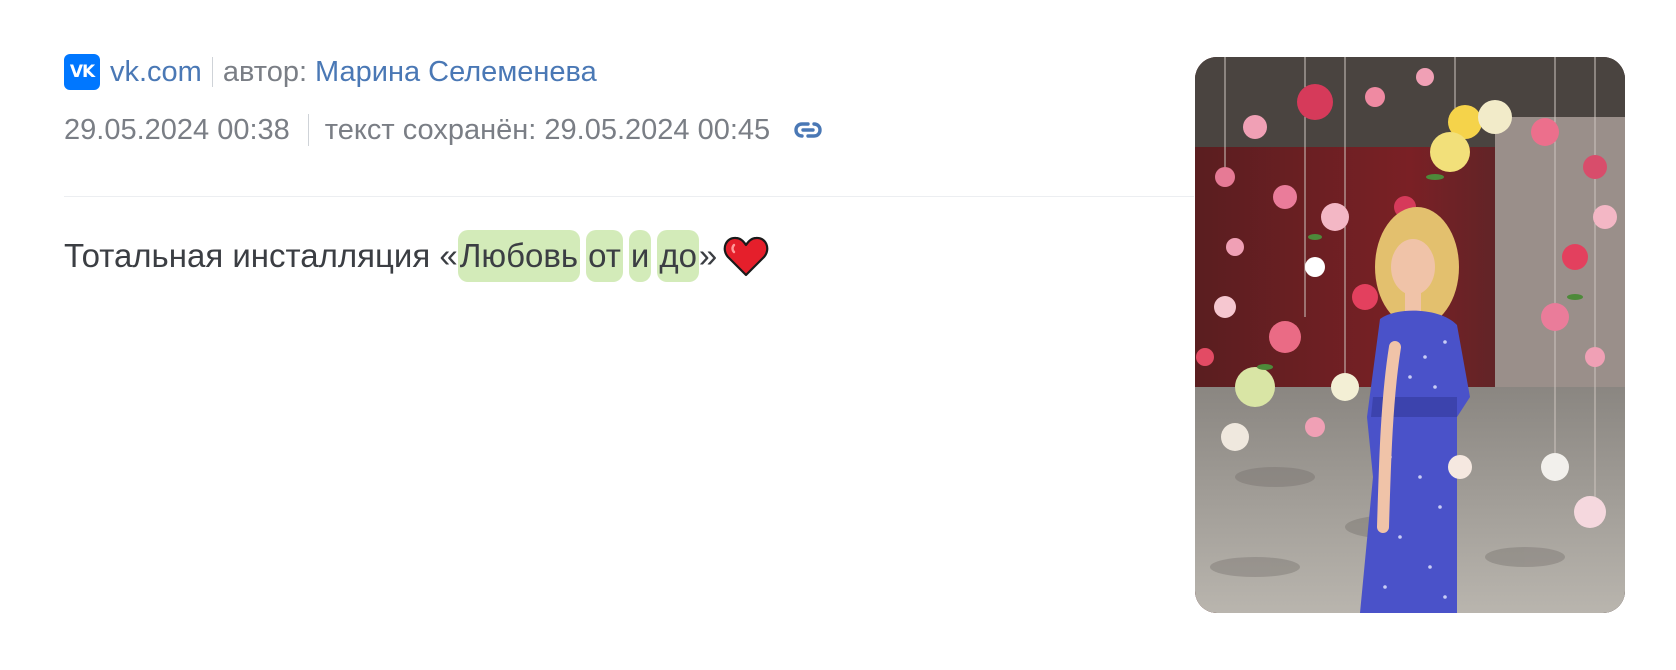 The height and width of the screenshot is (670, 1676). What do you see at coordinates (261, 255) in the screenshot?
I see `post-text-before: Тотальная инсталляция «` at bounding box center [261, 255].